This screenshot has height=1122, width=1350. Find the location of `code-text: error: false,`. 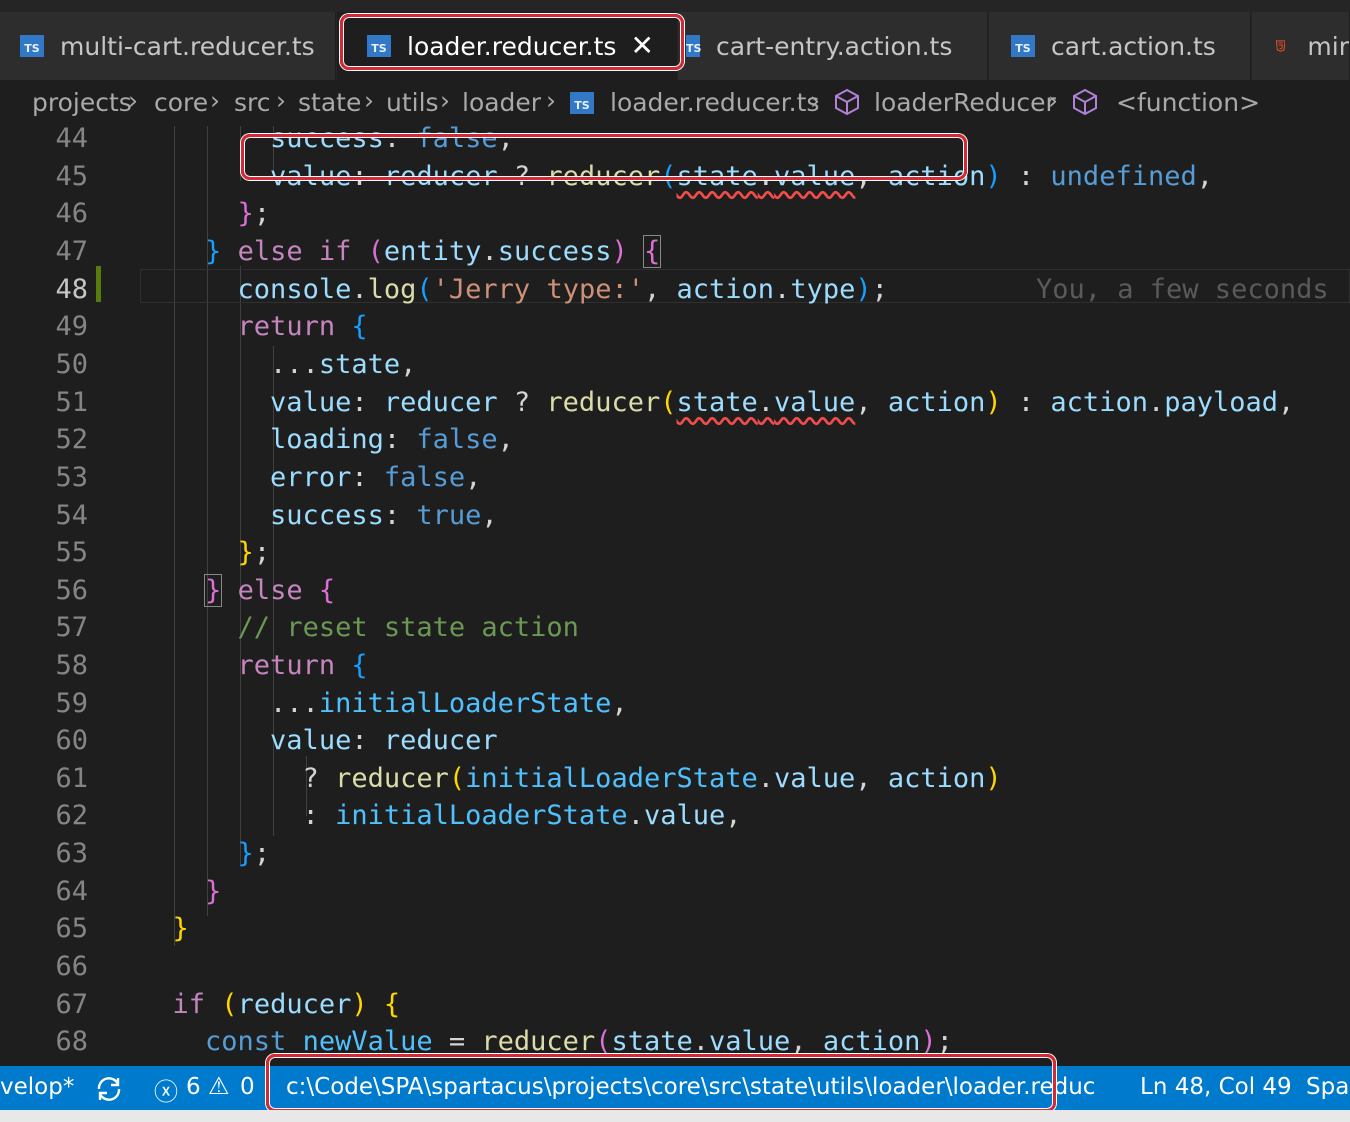

code-text: error: false, is located at coordinates (376, 477).